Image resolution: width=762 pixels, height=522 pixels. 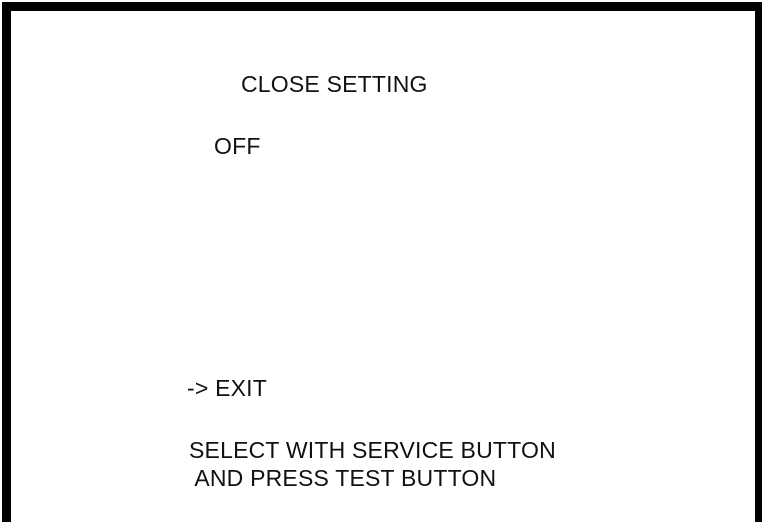 What do you see at coordinates (334, 84) in the screenshot?
I see `menu-title: CLOSE SETTING` at bounding box center [334, 84].